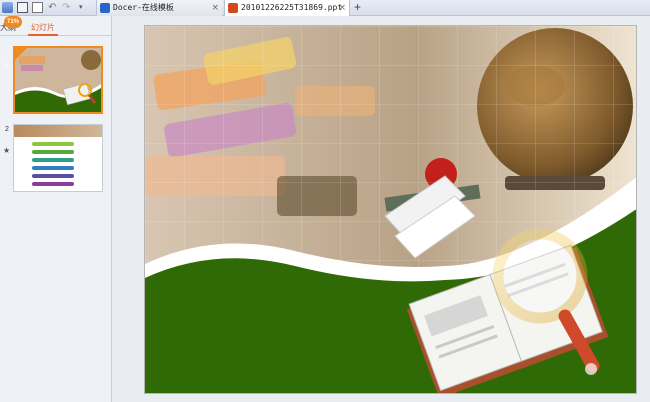 The width and height of the screenshot is (650, 402). Describe the element at coordinates (6, 65) in the screenshot. I see `slide-number: 1` at that location.